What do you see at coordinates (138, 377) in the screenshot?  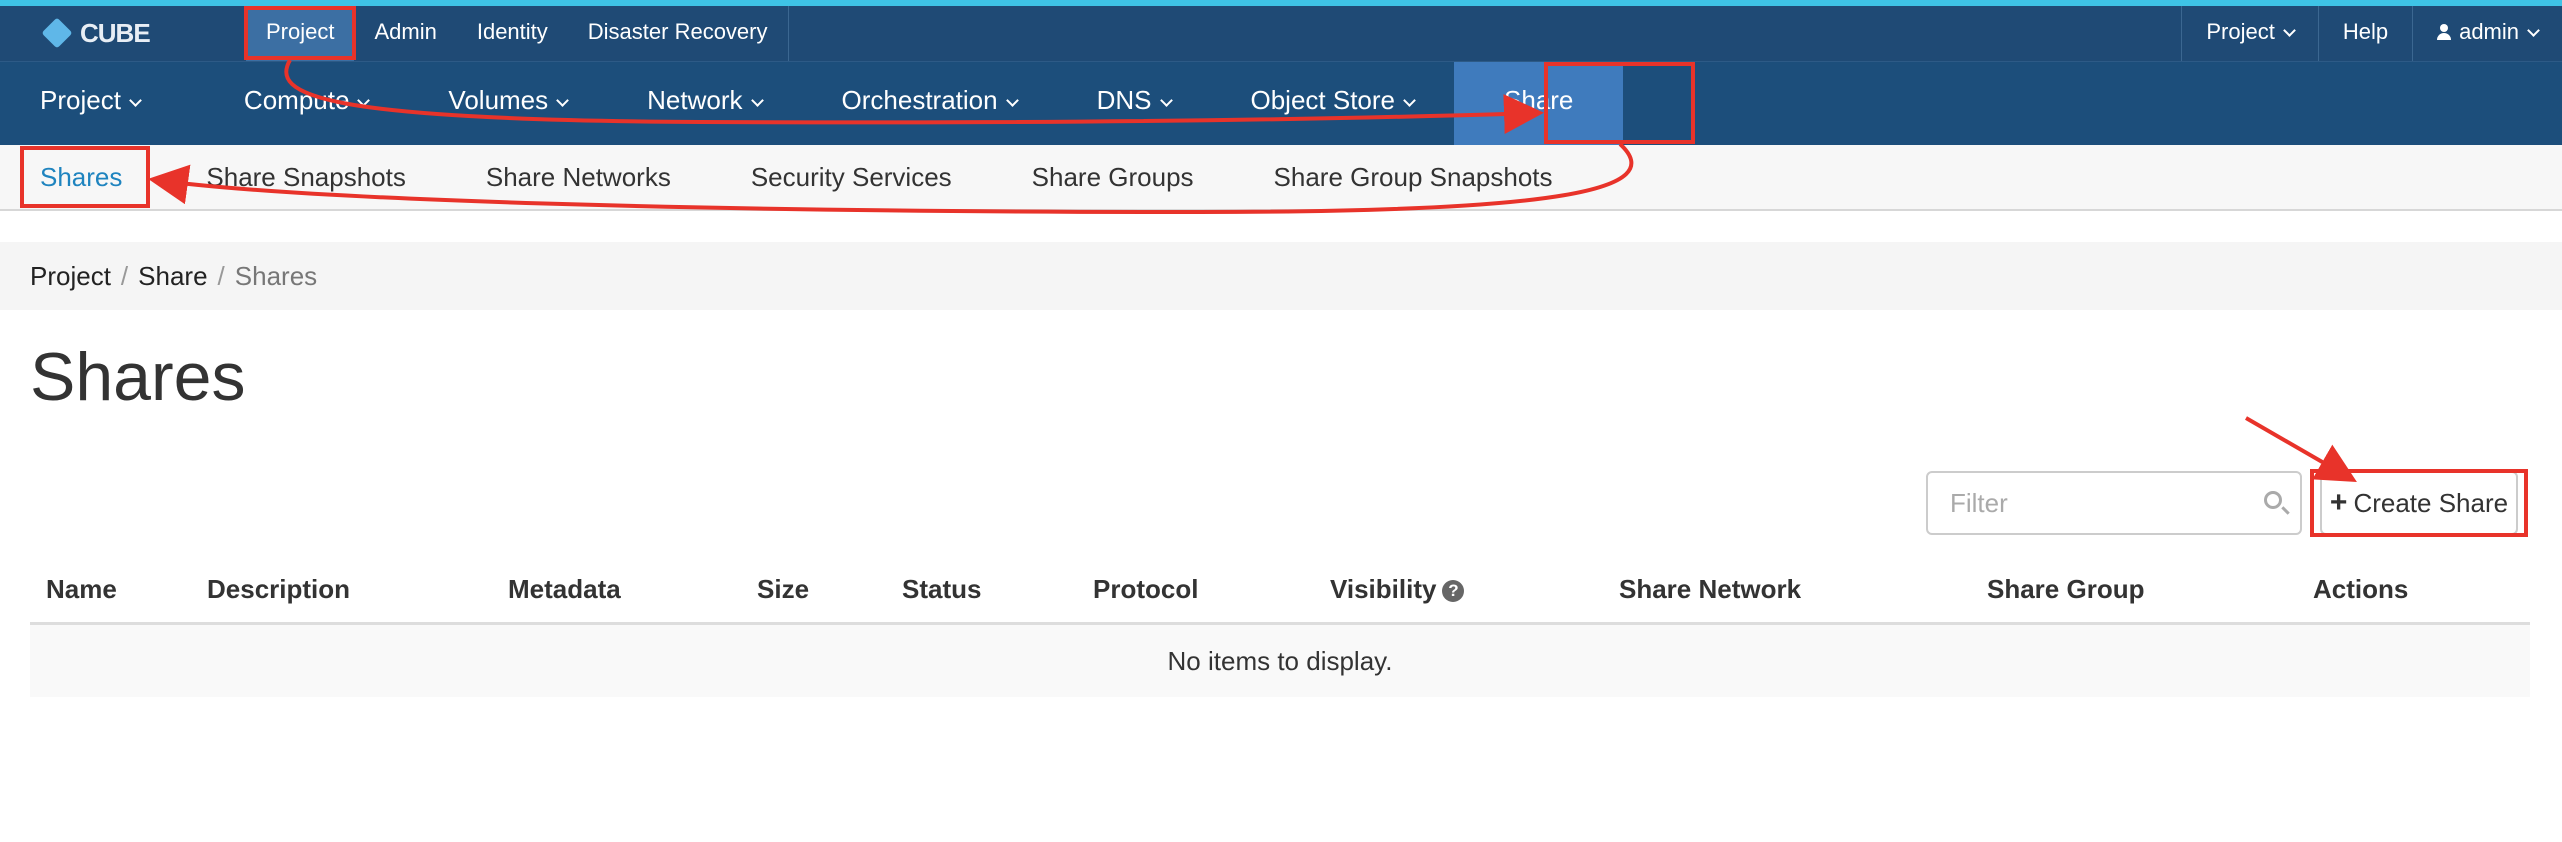 I see `page-title: Shares` at bounding box center [138, 377].